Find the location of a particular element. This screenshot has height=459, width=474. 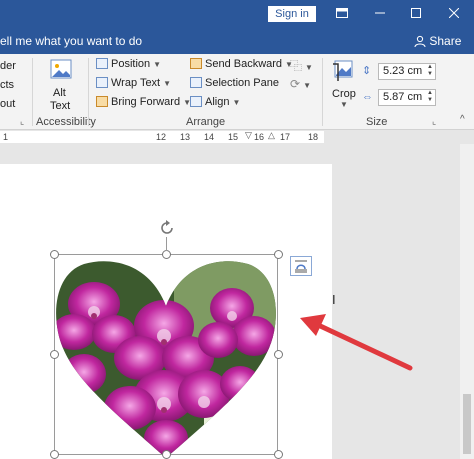

share-button: Share is located at coordinates (437, 41).